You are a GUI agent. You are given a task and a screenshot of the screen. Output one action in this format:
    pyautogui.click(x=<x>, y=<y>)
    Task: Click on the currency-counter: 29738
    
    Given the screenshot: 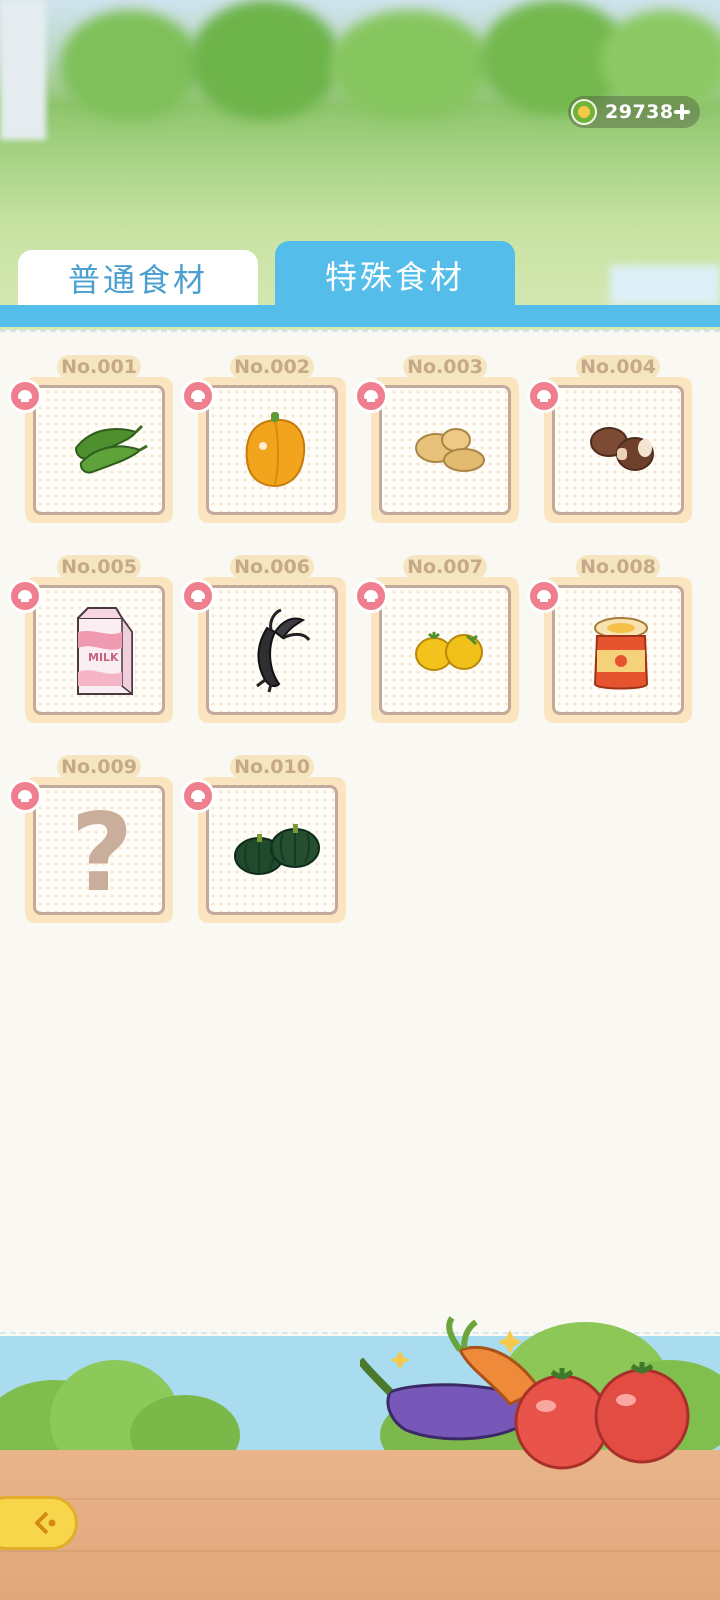 What is the action you would take?
    pyautogui.click(x=634, y=112)
    